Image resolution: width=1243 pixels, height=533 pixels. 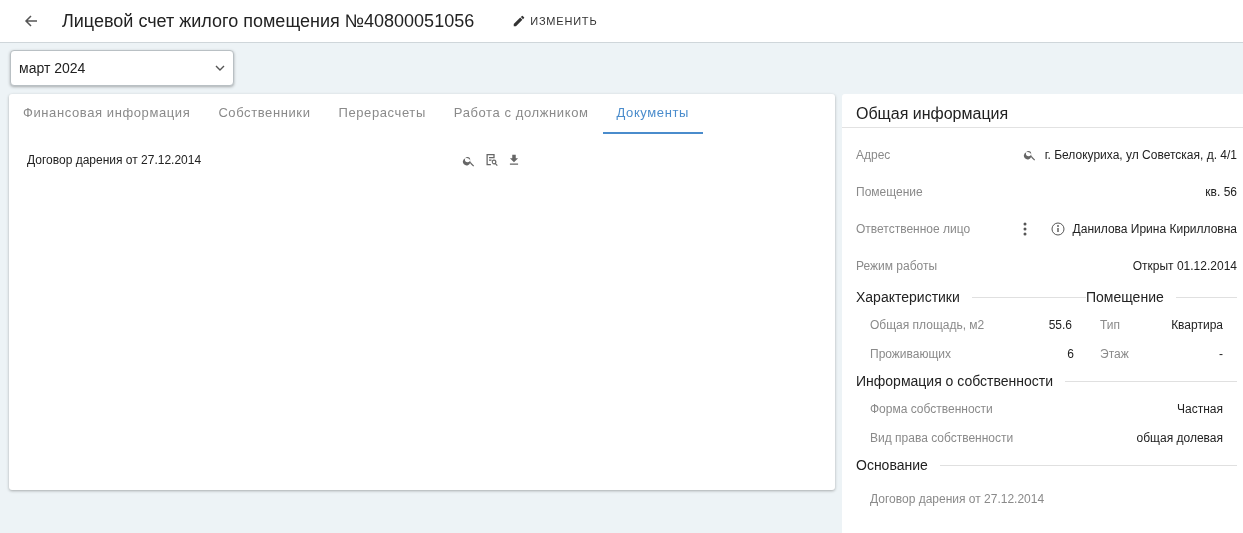 What do you see at coordinates (927, 325) in the screenshot?
I see `field-label: Общая площадь, м2` at bounding box center [927, 325].